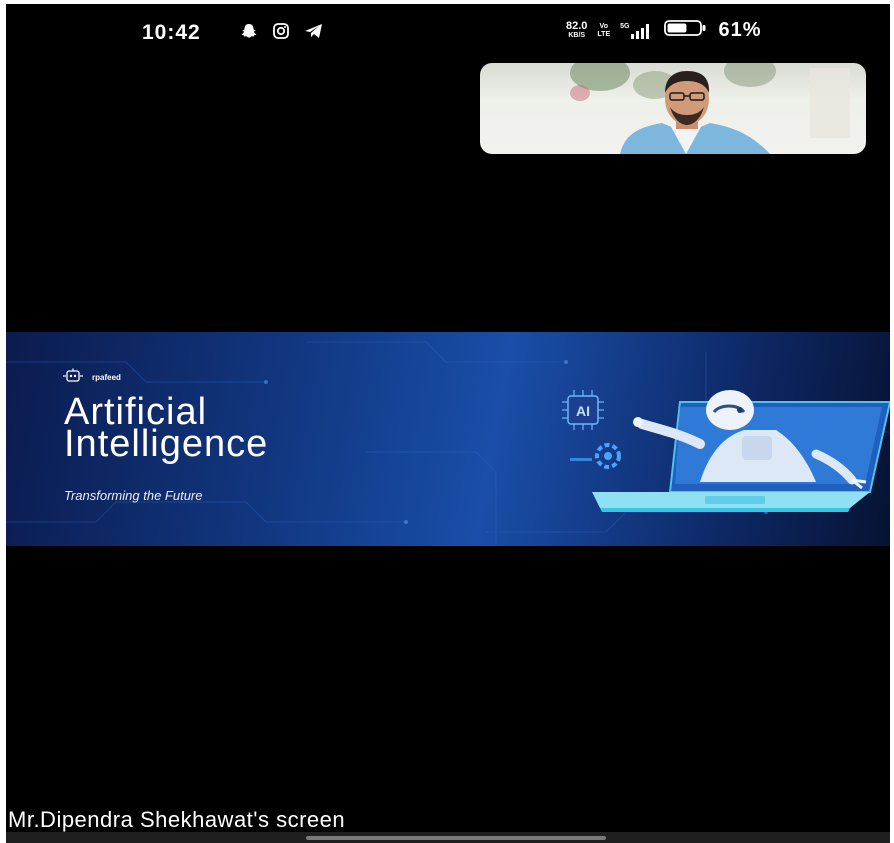 The width and height of the screenshot is (894, 843). What do you see at coordinates (577, 25) in the screenshot?
I see `network-speed-value: 82.0` at bounding box center [577, 25].